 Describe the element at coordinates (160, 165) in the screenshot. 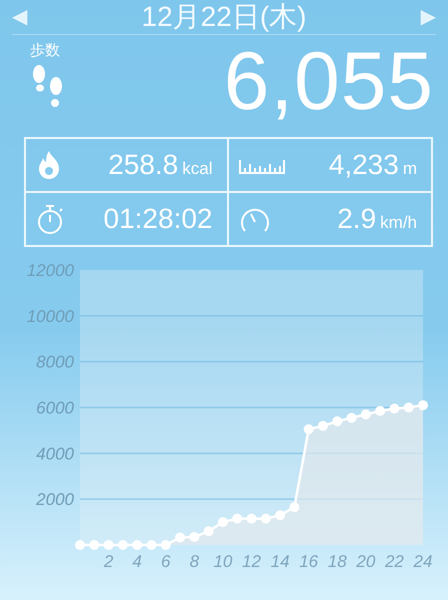

I see `stat-value: 258.8 kcal` at that location.